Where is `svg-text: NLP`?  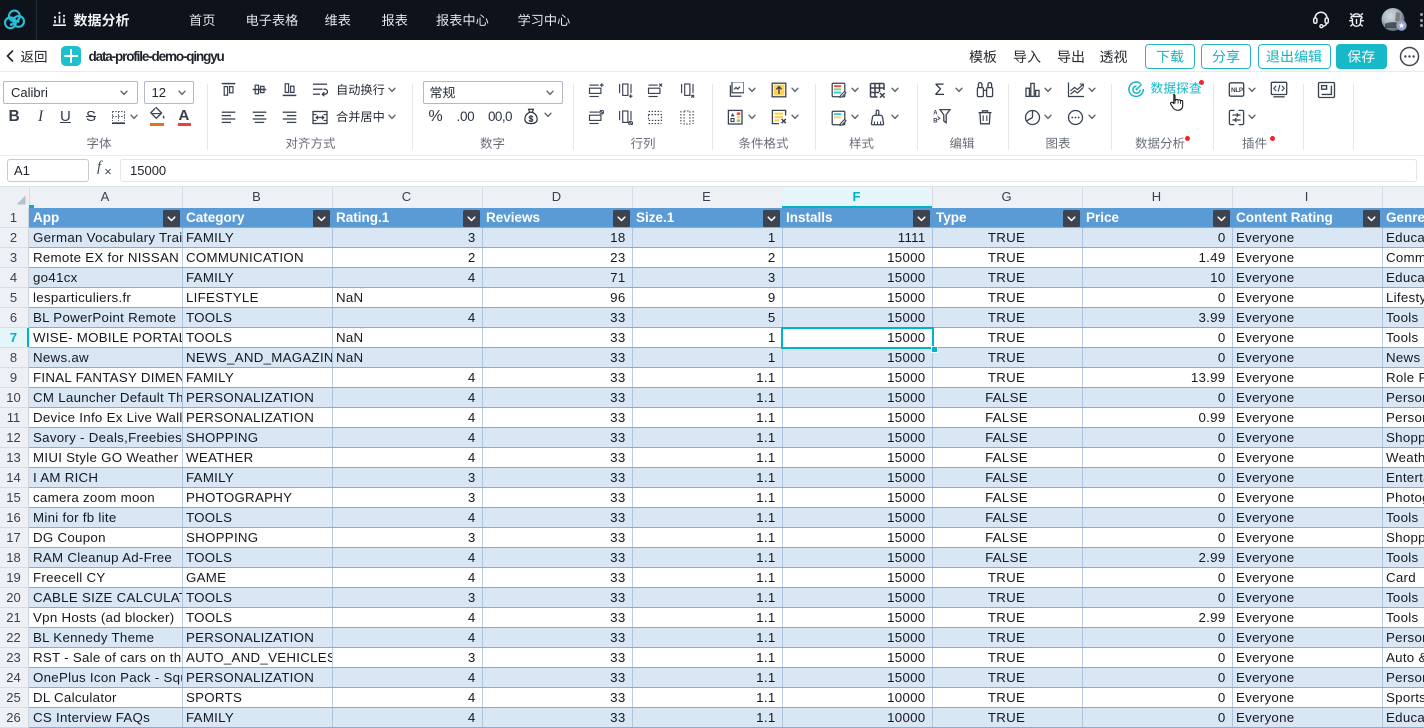
svg-text: NLP is located at coordinates (1237, 90).